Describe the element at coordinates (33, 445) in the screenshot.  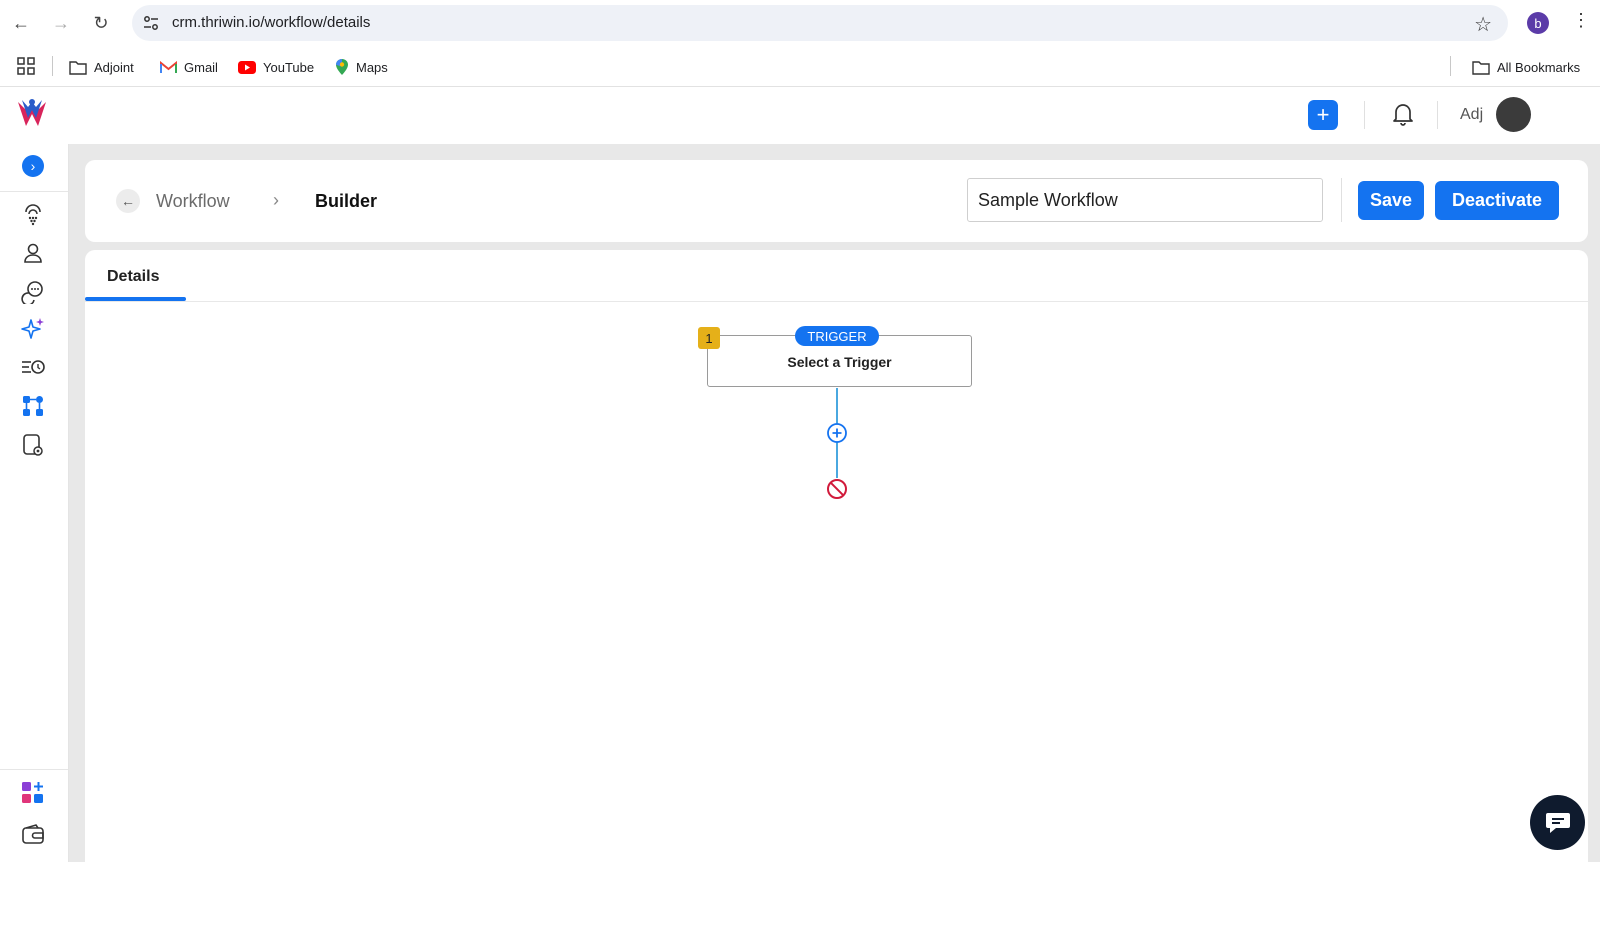
I see `sidebar-item-settings-file-icon` at that location.